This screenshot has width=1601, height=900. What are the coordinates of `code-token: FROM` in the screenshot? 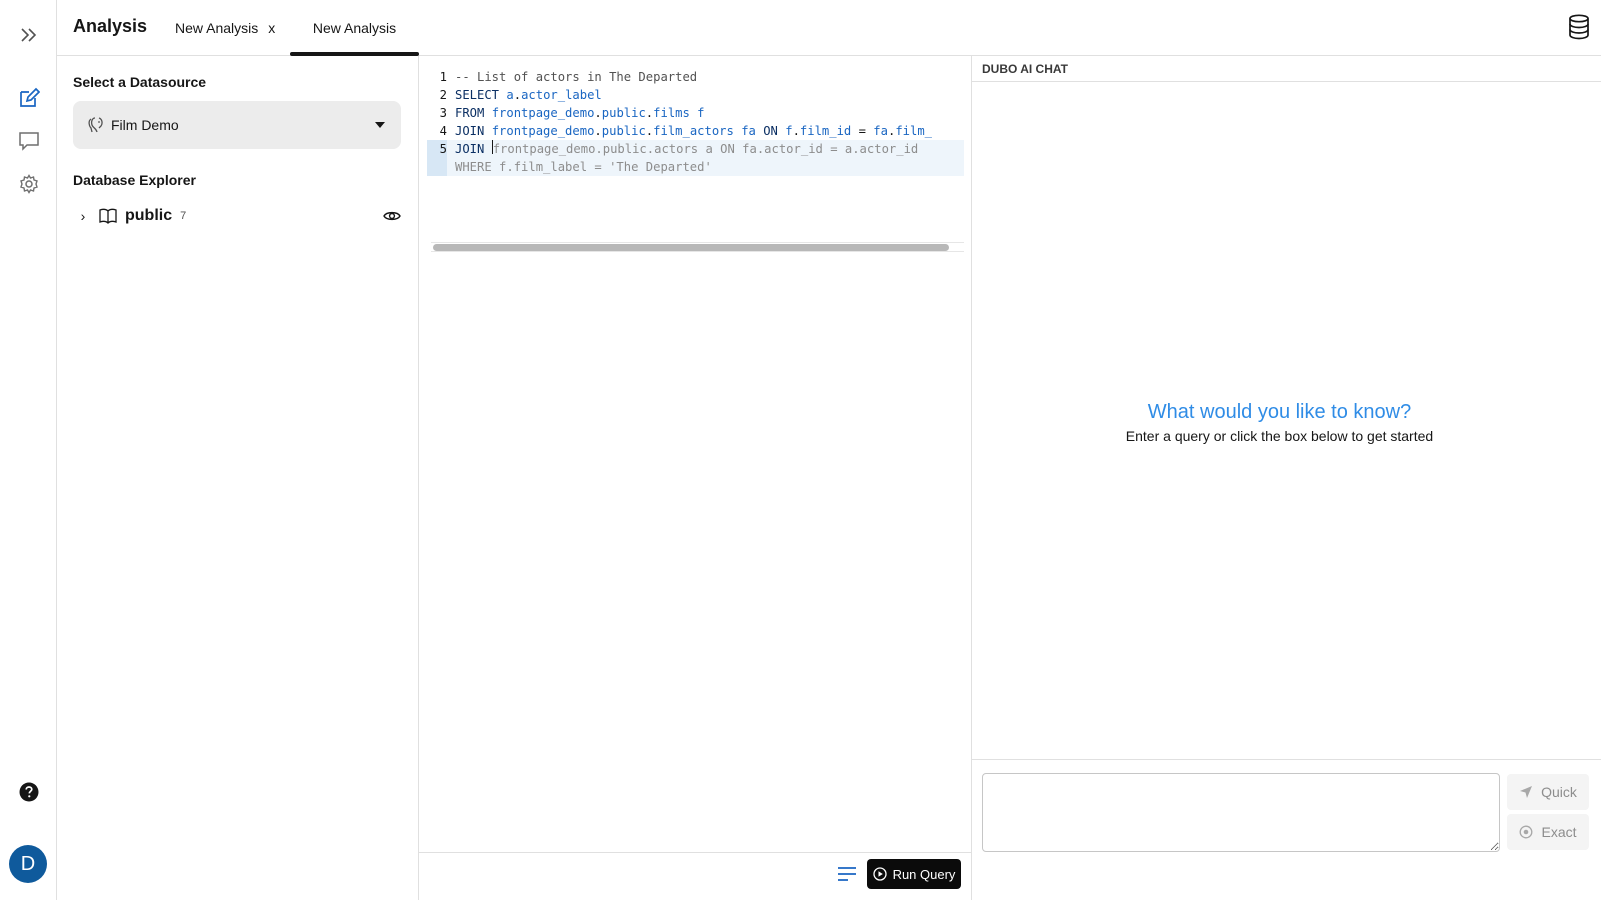 It's located at (473, 113).